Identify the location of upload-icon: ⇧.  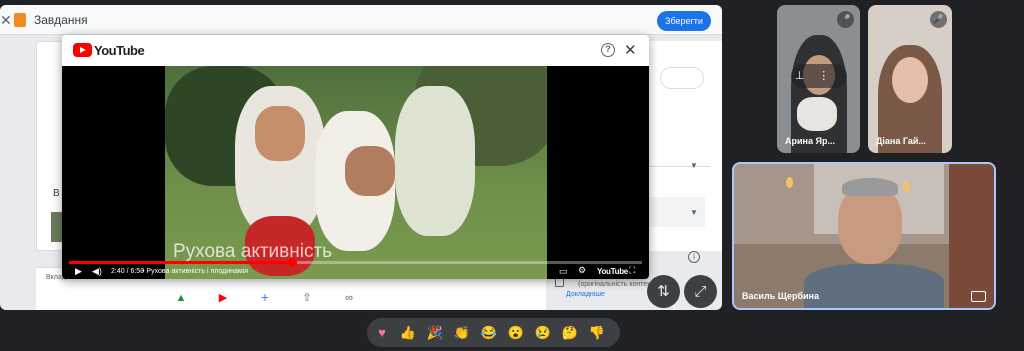
(307, 298).